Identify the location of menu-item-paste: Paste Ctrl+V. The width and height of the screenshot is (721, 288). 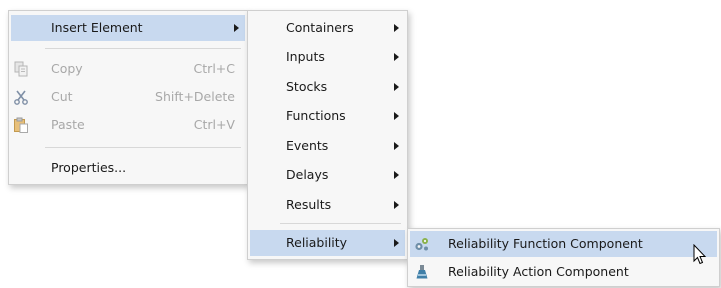
(128, 125).